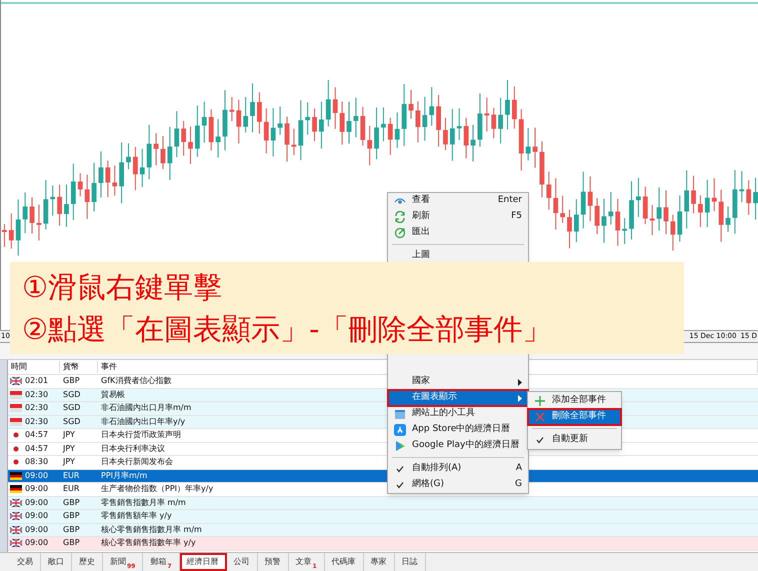  What do you see at coordinates (25, 562) in the screenshot?
I see `tab: 交易` at bounding box center [25, 562].